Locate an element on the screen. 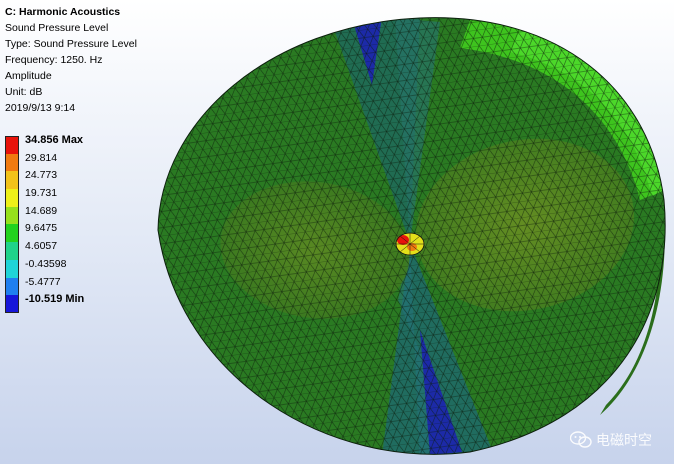 This screenshot has height=464, width=674. watermark-text: 电磁时空 is located at coordinates (624, 440).